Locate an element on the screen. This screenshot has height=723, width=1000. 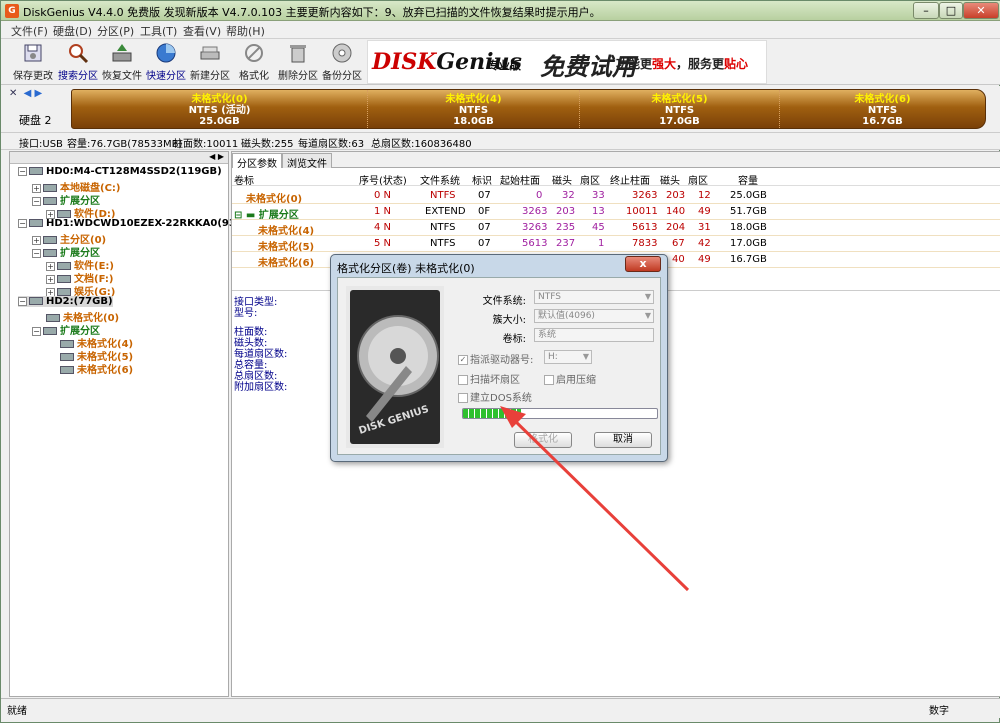
partition-block: 未格式化(0) NTFS (活动) 25.0GB is located at coordinates (220, 109).